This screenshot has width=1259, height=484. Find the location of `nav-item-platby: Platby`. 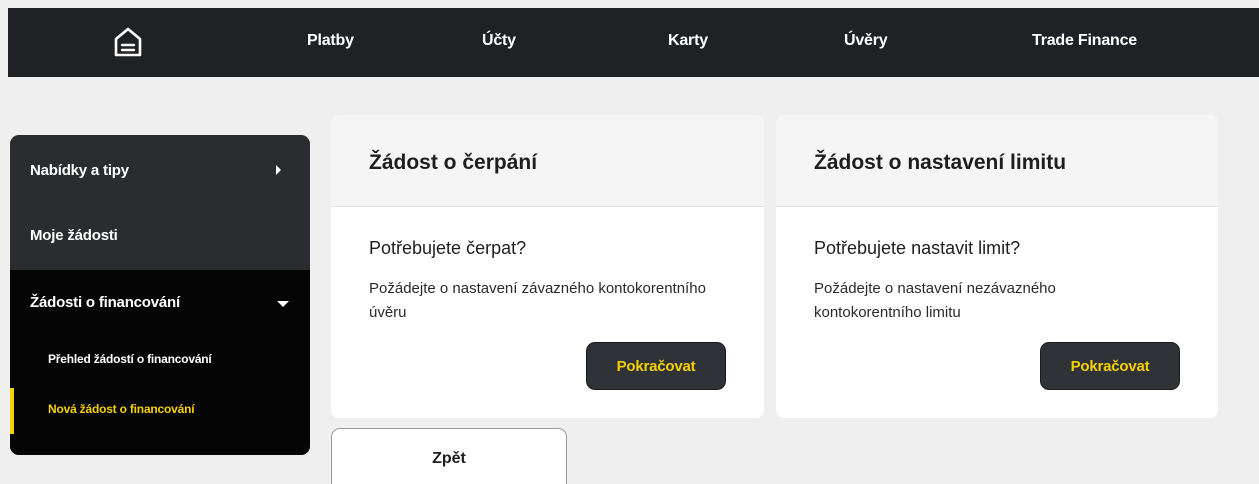

nav-item-platby: Platby is located at coordinates (330, 41).